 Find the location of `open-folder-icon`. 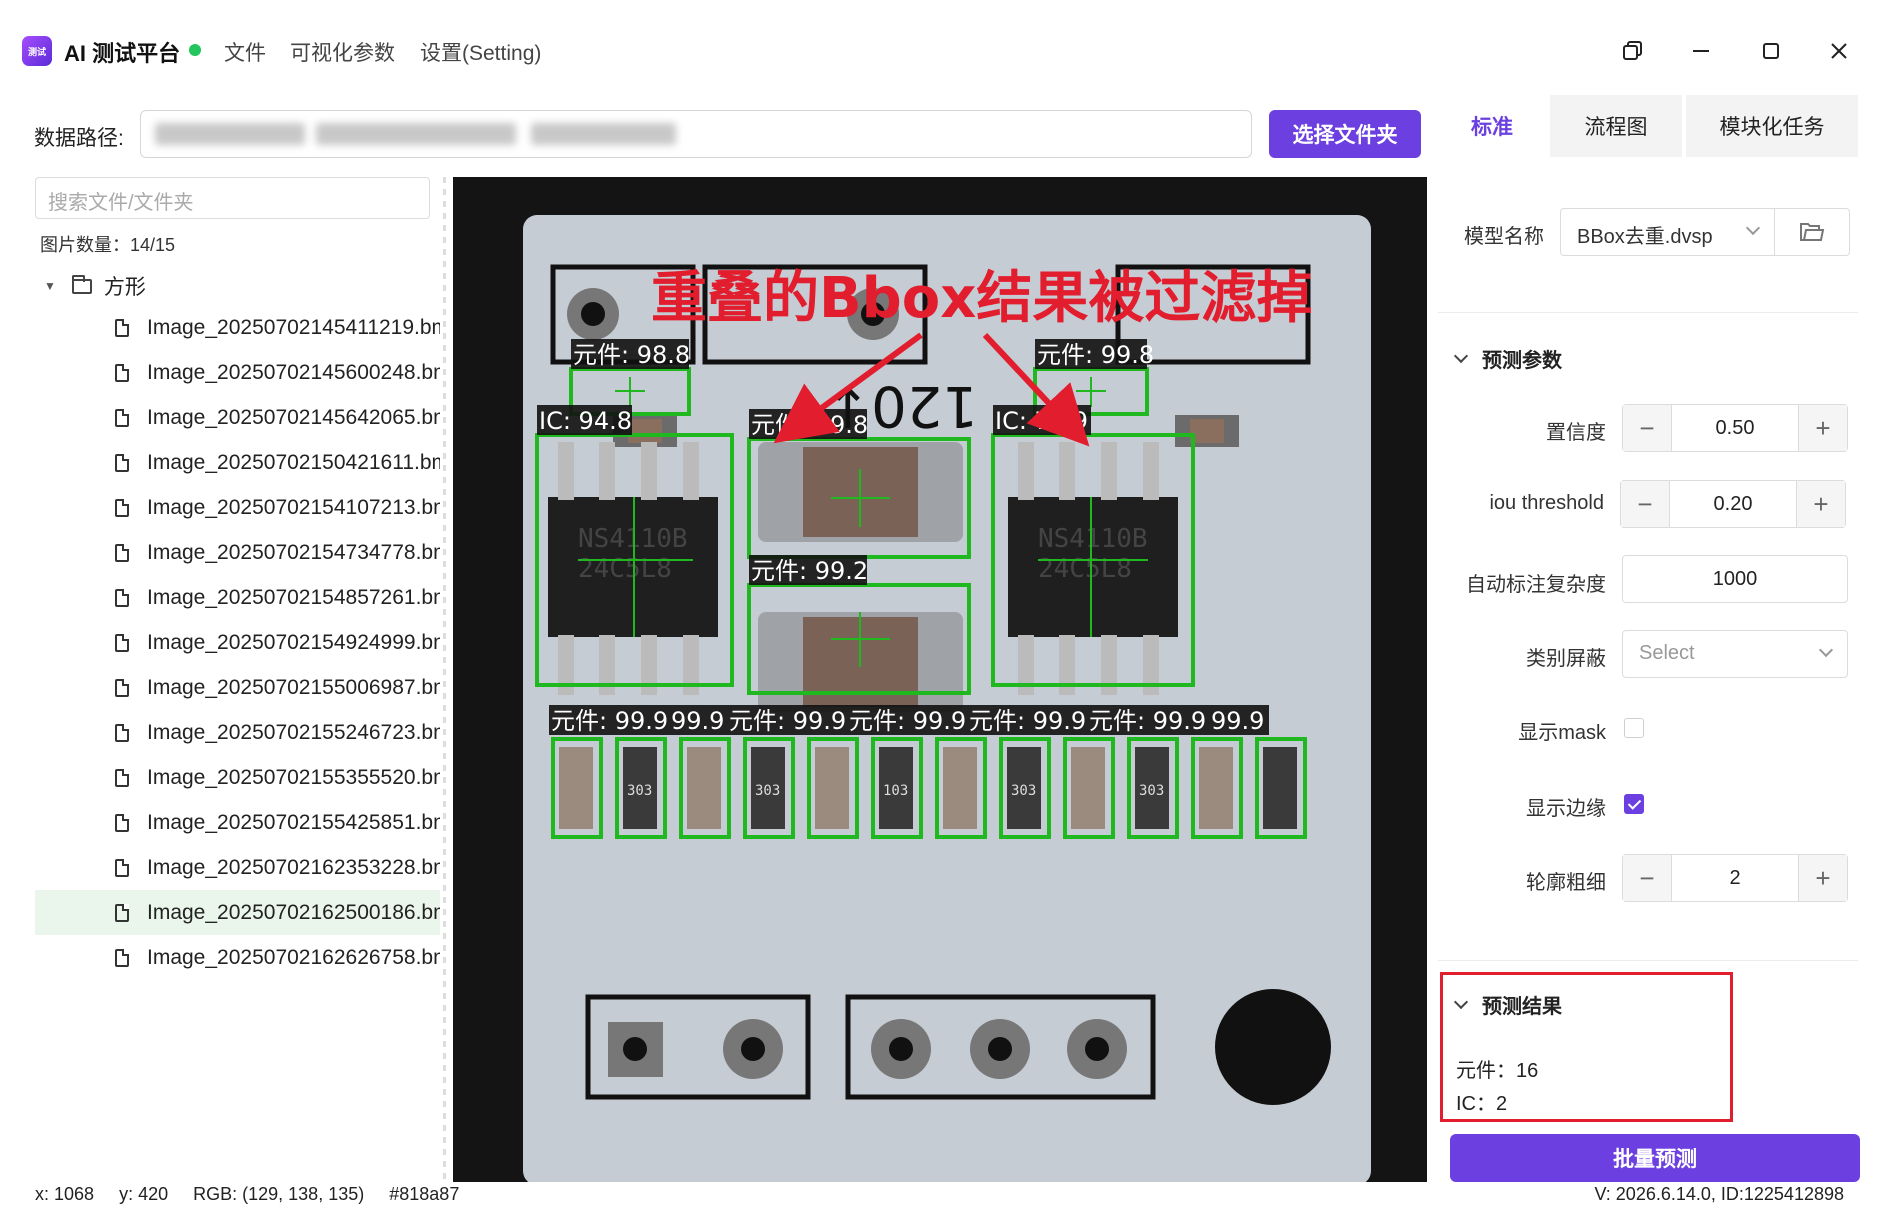

open-folder-icon is located at coordinates (1812, 232).